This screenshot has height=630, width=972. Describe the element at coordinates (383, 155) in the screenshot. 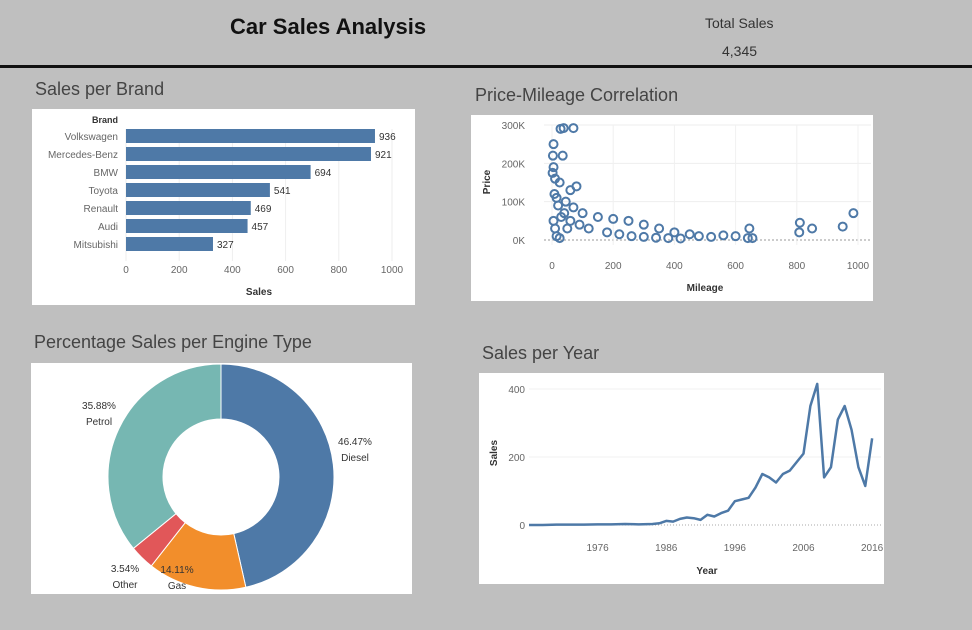

I see `bar-value-label: 921` at that location.